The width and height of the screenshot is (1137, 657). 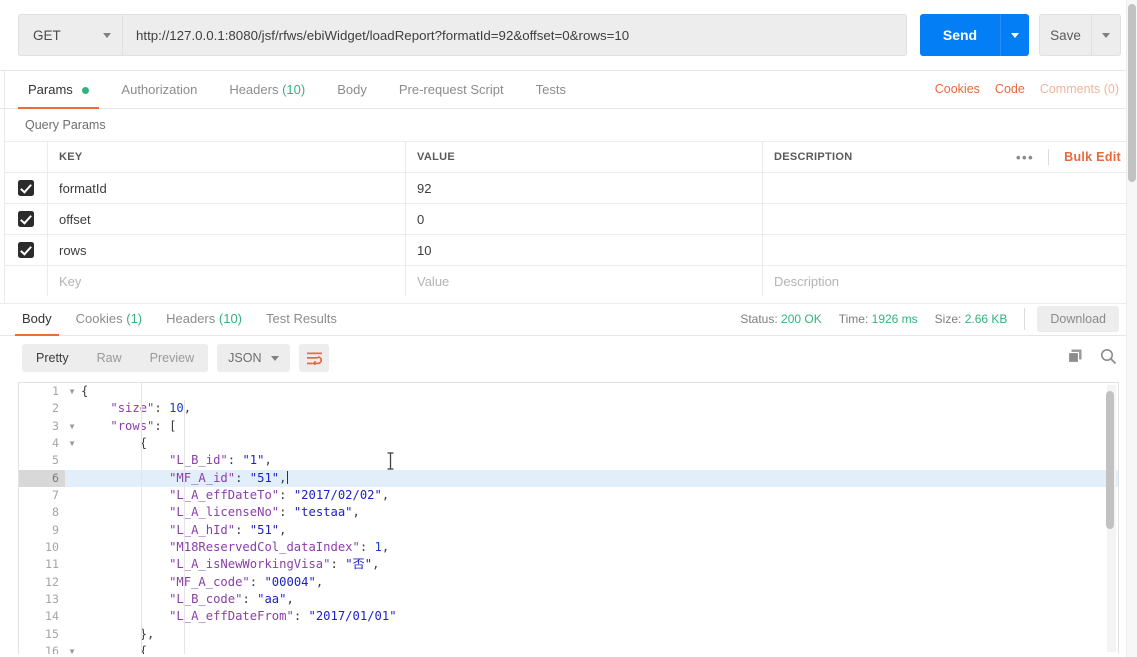 What do you see at coordinates (1025, 157) in the screenshot?
I see `more-options-icon: •••` at bounding box center [1025, 157].